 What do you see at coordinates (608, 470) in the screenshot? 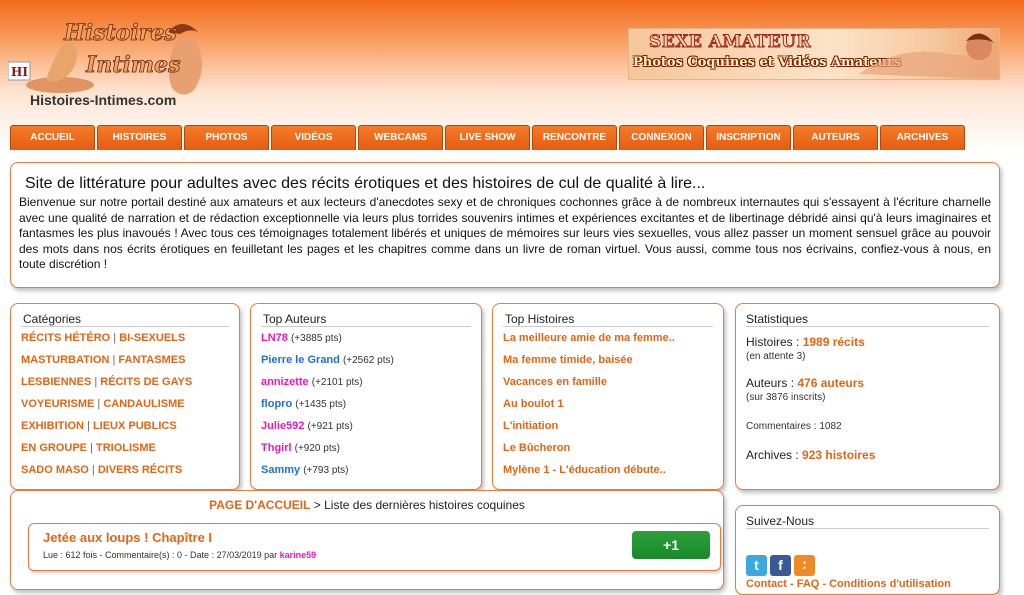
I see `story-link: Mylène 1 - L'éducation débute..` at bounding box center [608, 470].